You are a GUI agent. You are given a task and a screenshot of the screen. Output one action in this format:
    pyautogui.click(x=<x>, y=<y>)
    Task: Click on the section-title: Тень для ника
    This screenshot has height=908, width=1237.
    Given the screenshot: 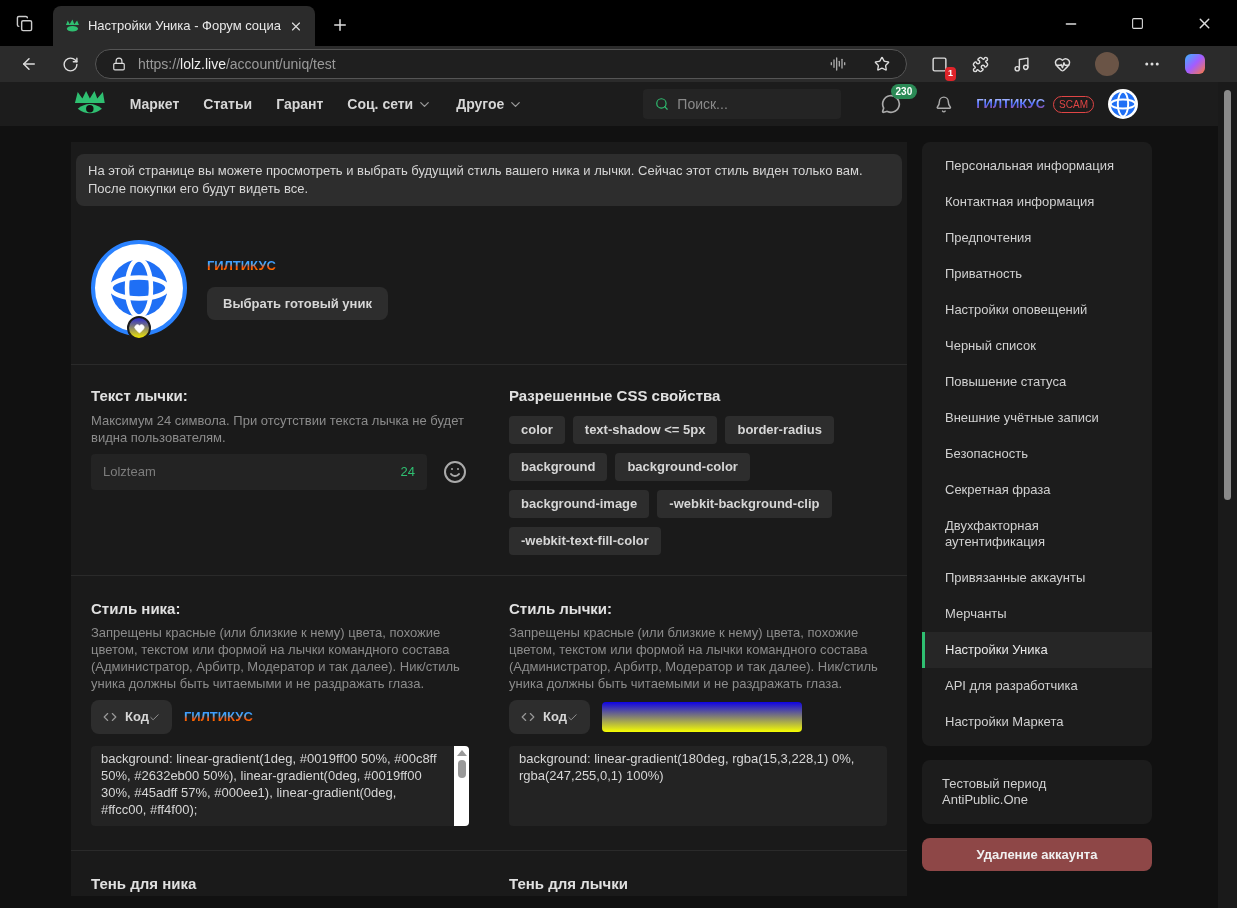 What is the action you would take?
    pyautogui.click(x=144, y=884)
    